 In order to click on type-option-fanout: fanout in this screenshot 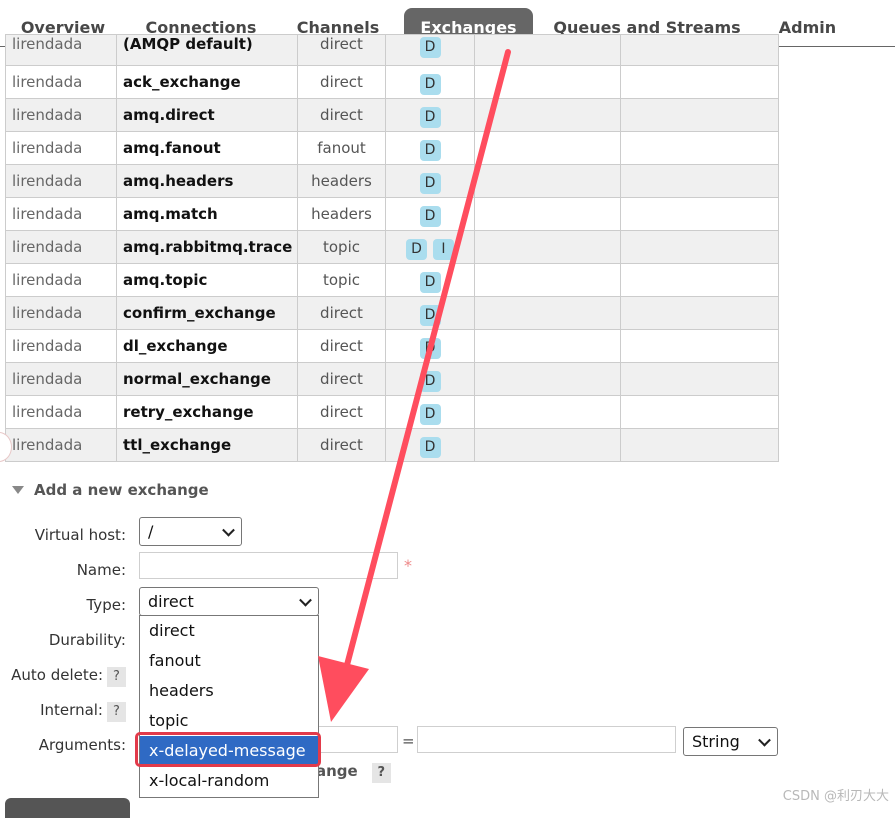, I will do `click(229, 661)`.